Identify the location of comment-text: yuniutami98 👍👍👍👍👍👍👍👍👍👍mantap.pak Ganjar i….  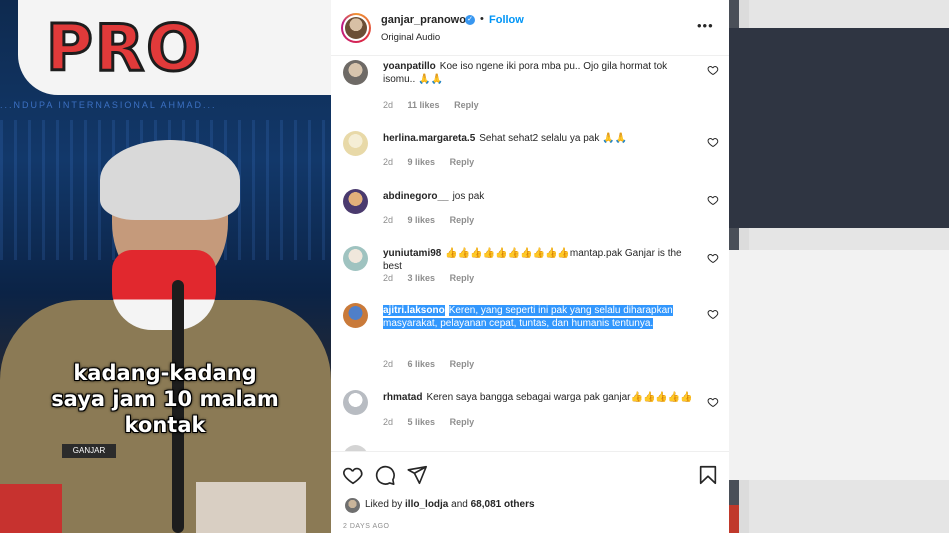
(538, 260).